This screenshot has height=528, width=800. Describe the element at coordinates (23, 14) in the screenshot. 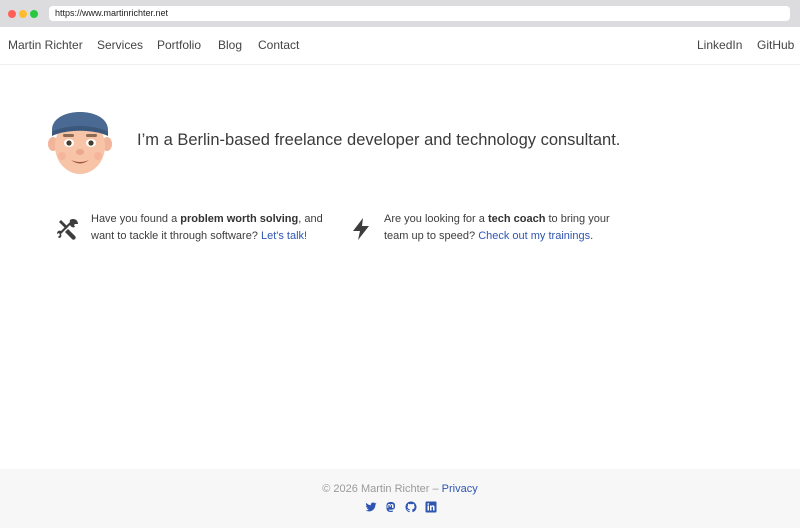

I see `minimize-window-dot` at that location.